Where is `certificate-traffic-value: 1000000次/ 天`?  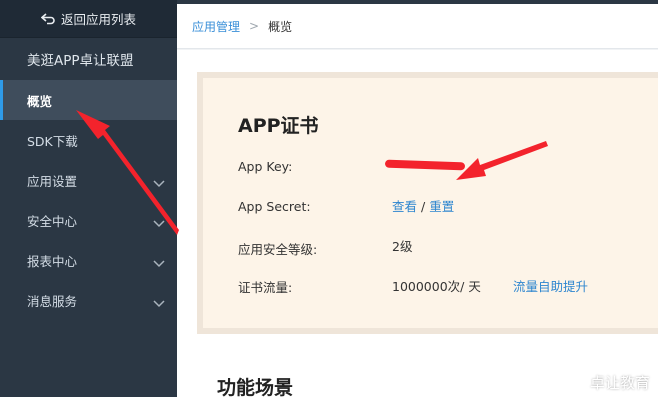
certificate-traffic-value: 1000000次/ 天 is located at coordinates (436, 286).